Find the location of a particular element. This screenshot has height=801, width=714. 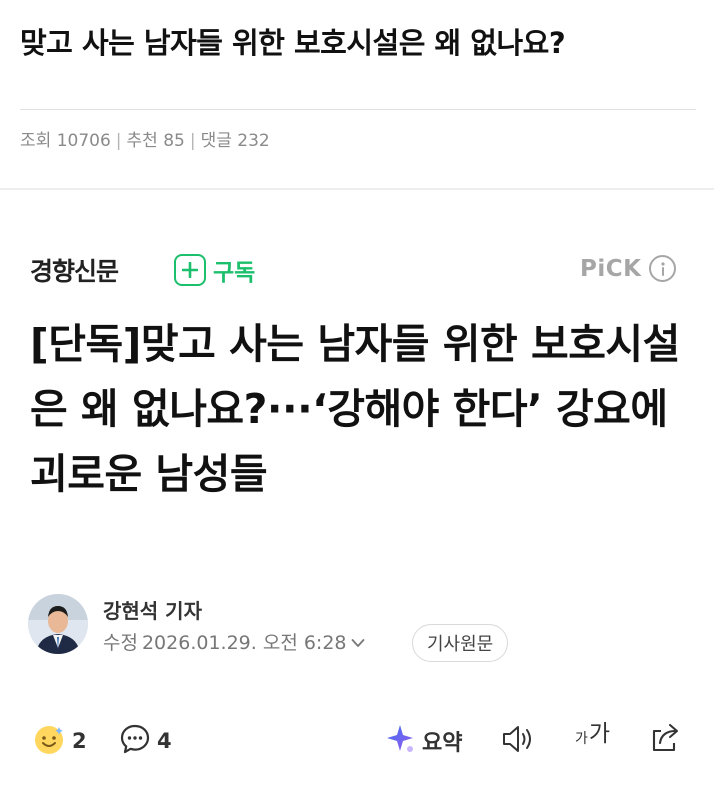

summary-label: 요약 is located at coordinates (442, 743).